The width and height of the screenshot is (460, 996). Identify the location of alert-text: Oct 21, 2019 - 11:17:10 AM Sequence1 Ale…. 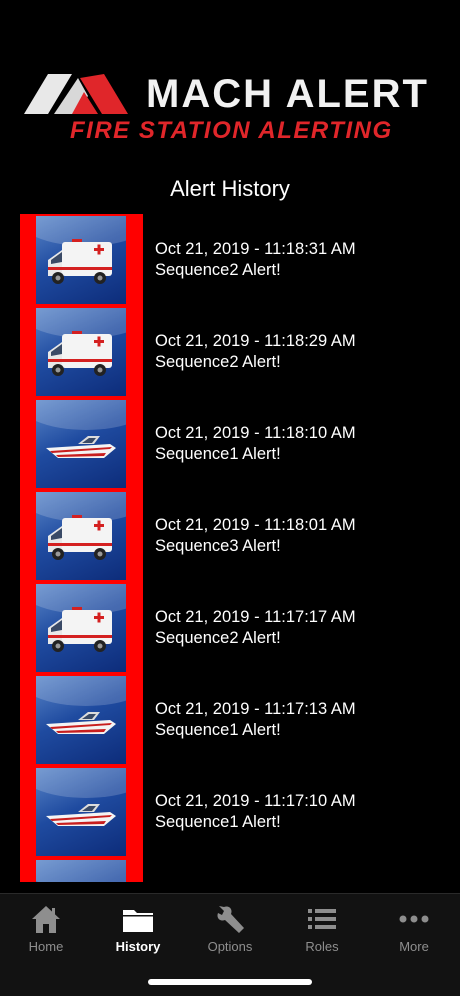
(255, 812).